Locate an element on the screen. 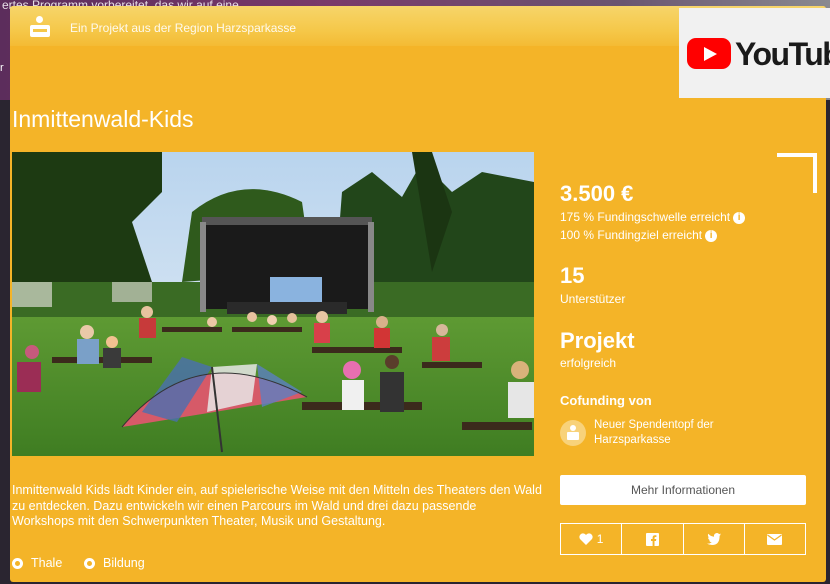  more-info-button: Mehr Informationen is located at coordinates (683, 490).